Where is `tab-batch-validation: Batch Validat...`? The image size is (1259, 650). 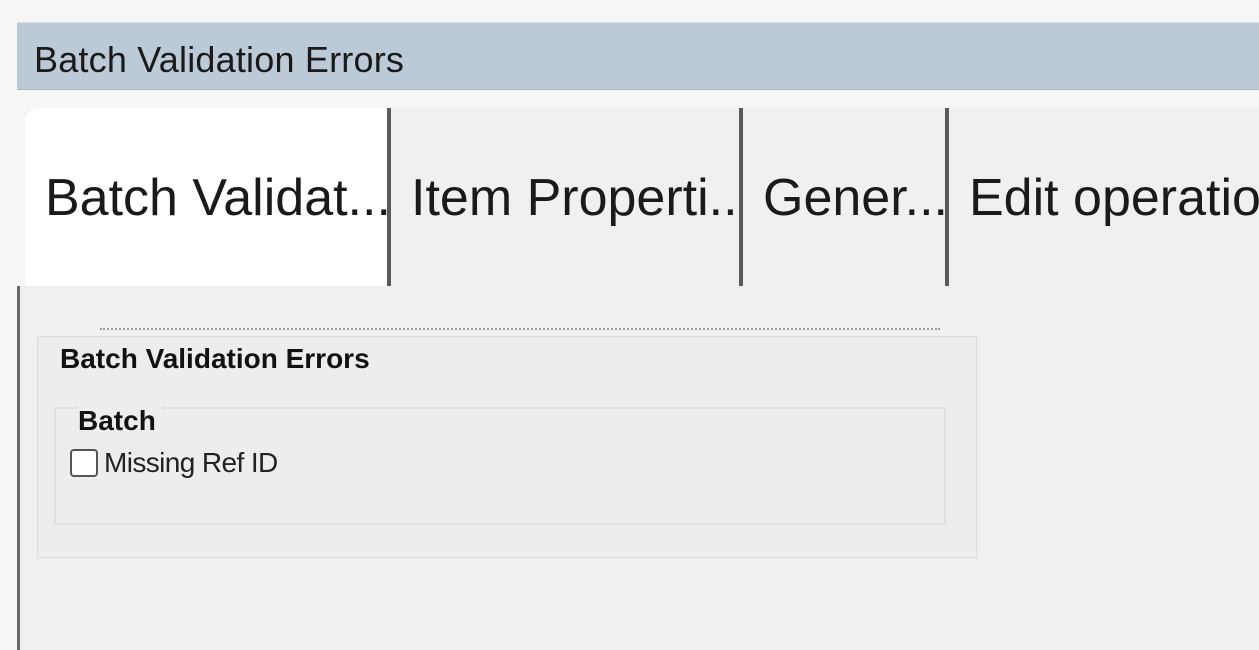
tab-batch-validation: Batch Validat... is located at coordinates (208, 197).